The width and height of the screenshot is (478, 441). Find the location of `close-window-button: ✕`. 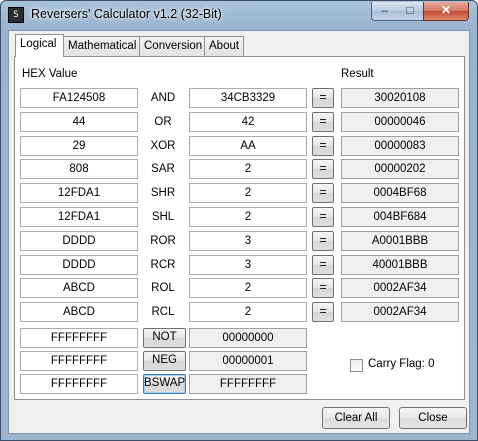

close-window-button: ✕ is located at coordinates (446, 11).